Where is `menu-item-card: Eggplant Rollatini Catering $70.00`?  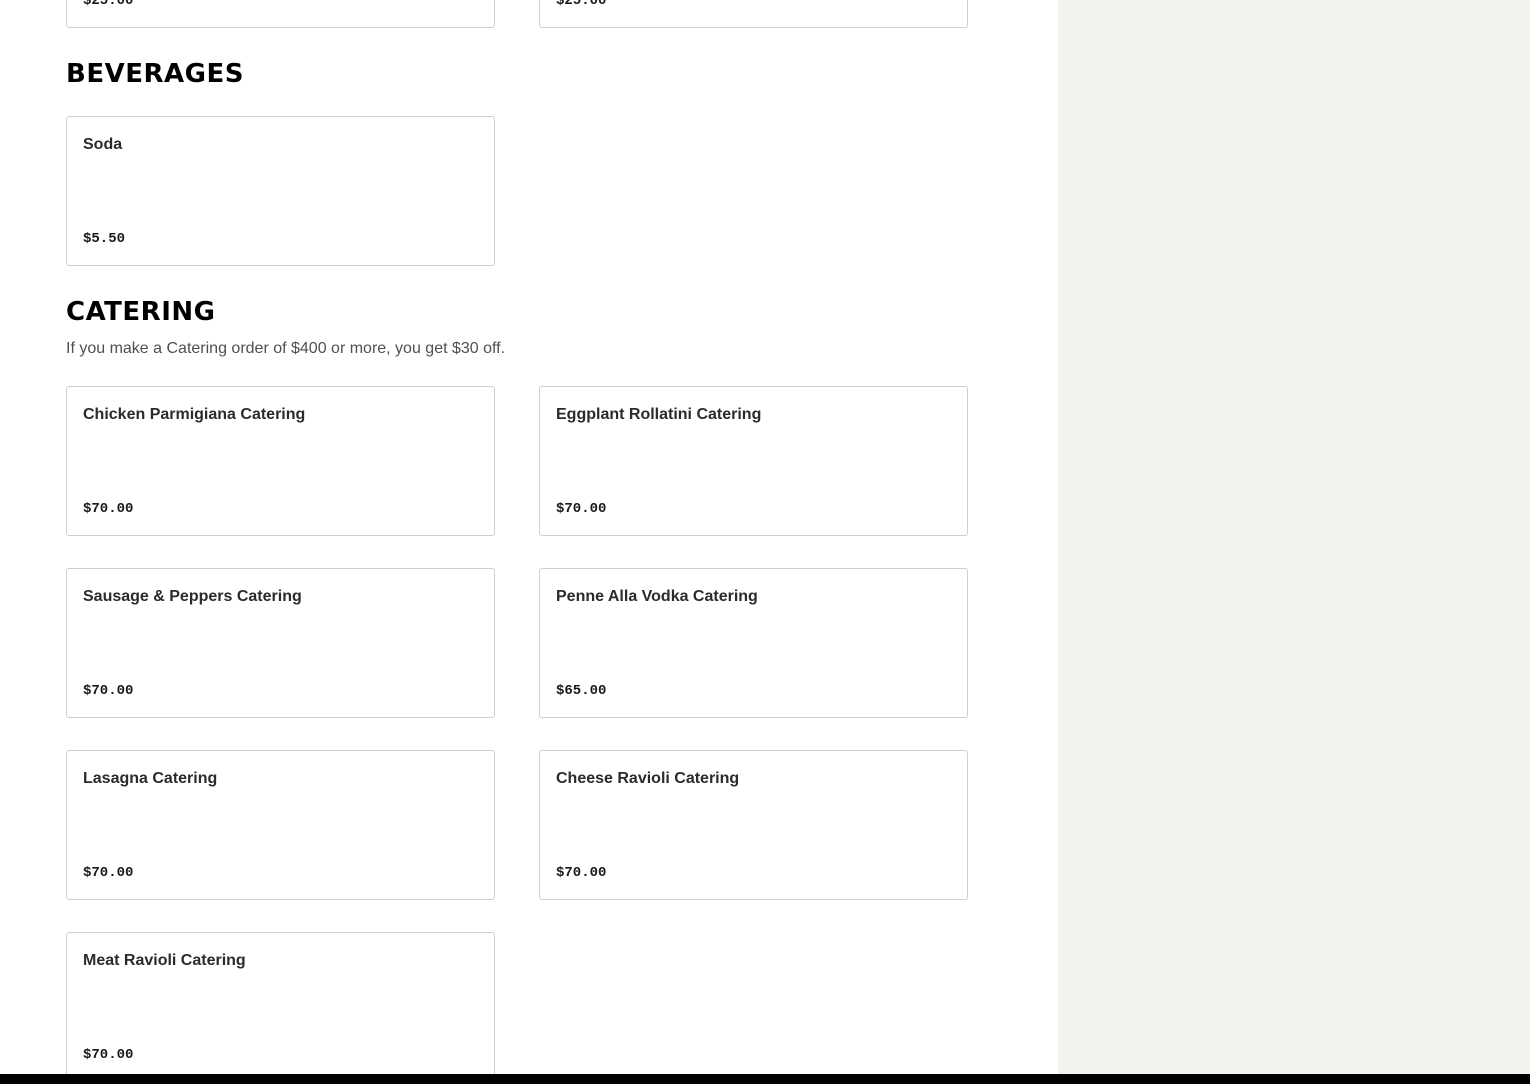 menu-item-card: Eggplant Rollatini Catering $70.00 is located at coordinates (753, 461).